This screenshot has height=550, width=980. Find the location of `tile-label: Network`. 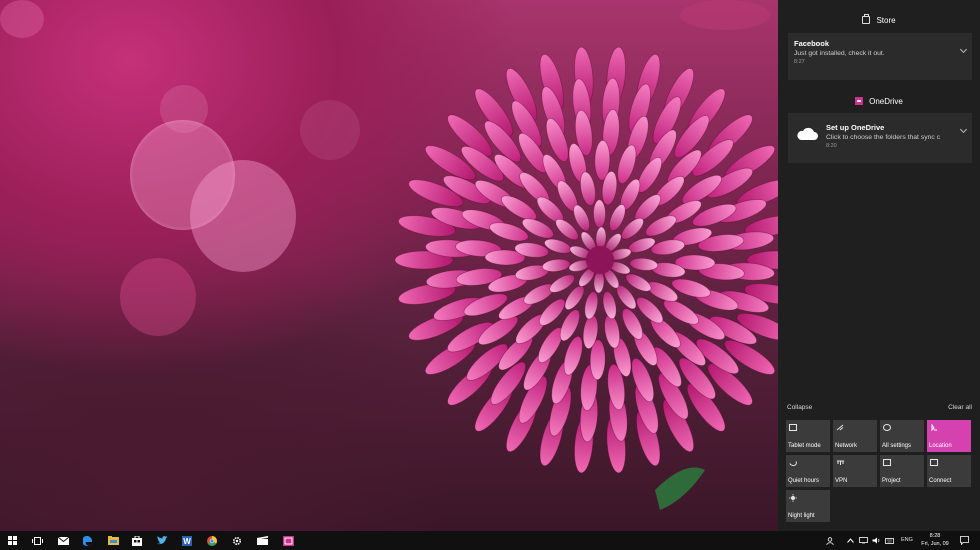

tile-label: Network is located at coordinates (846, 446).